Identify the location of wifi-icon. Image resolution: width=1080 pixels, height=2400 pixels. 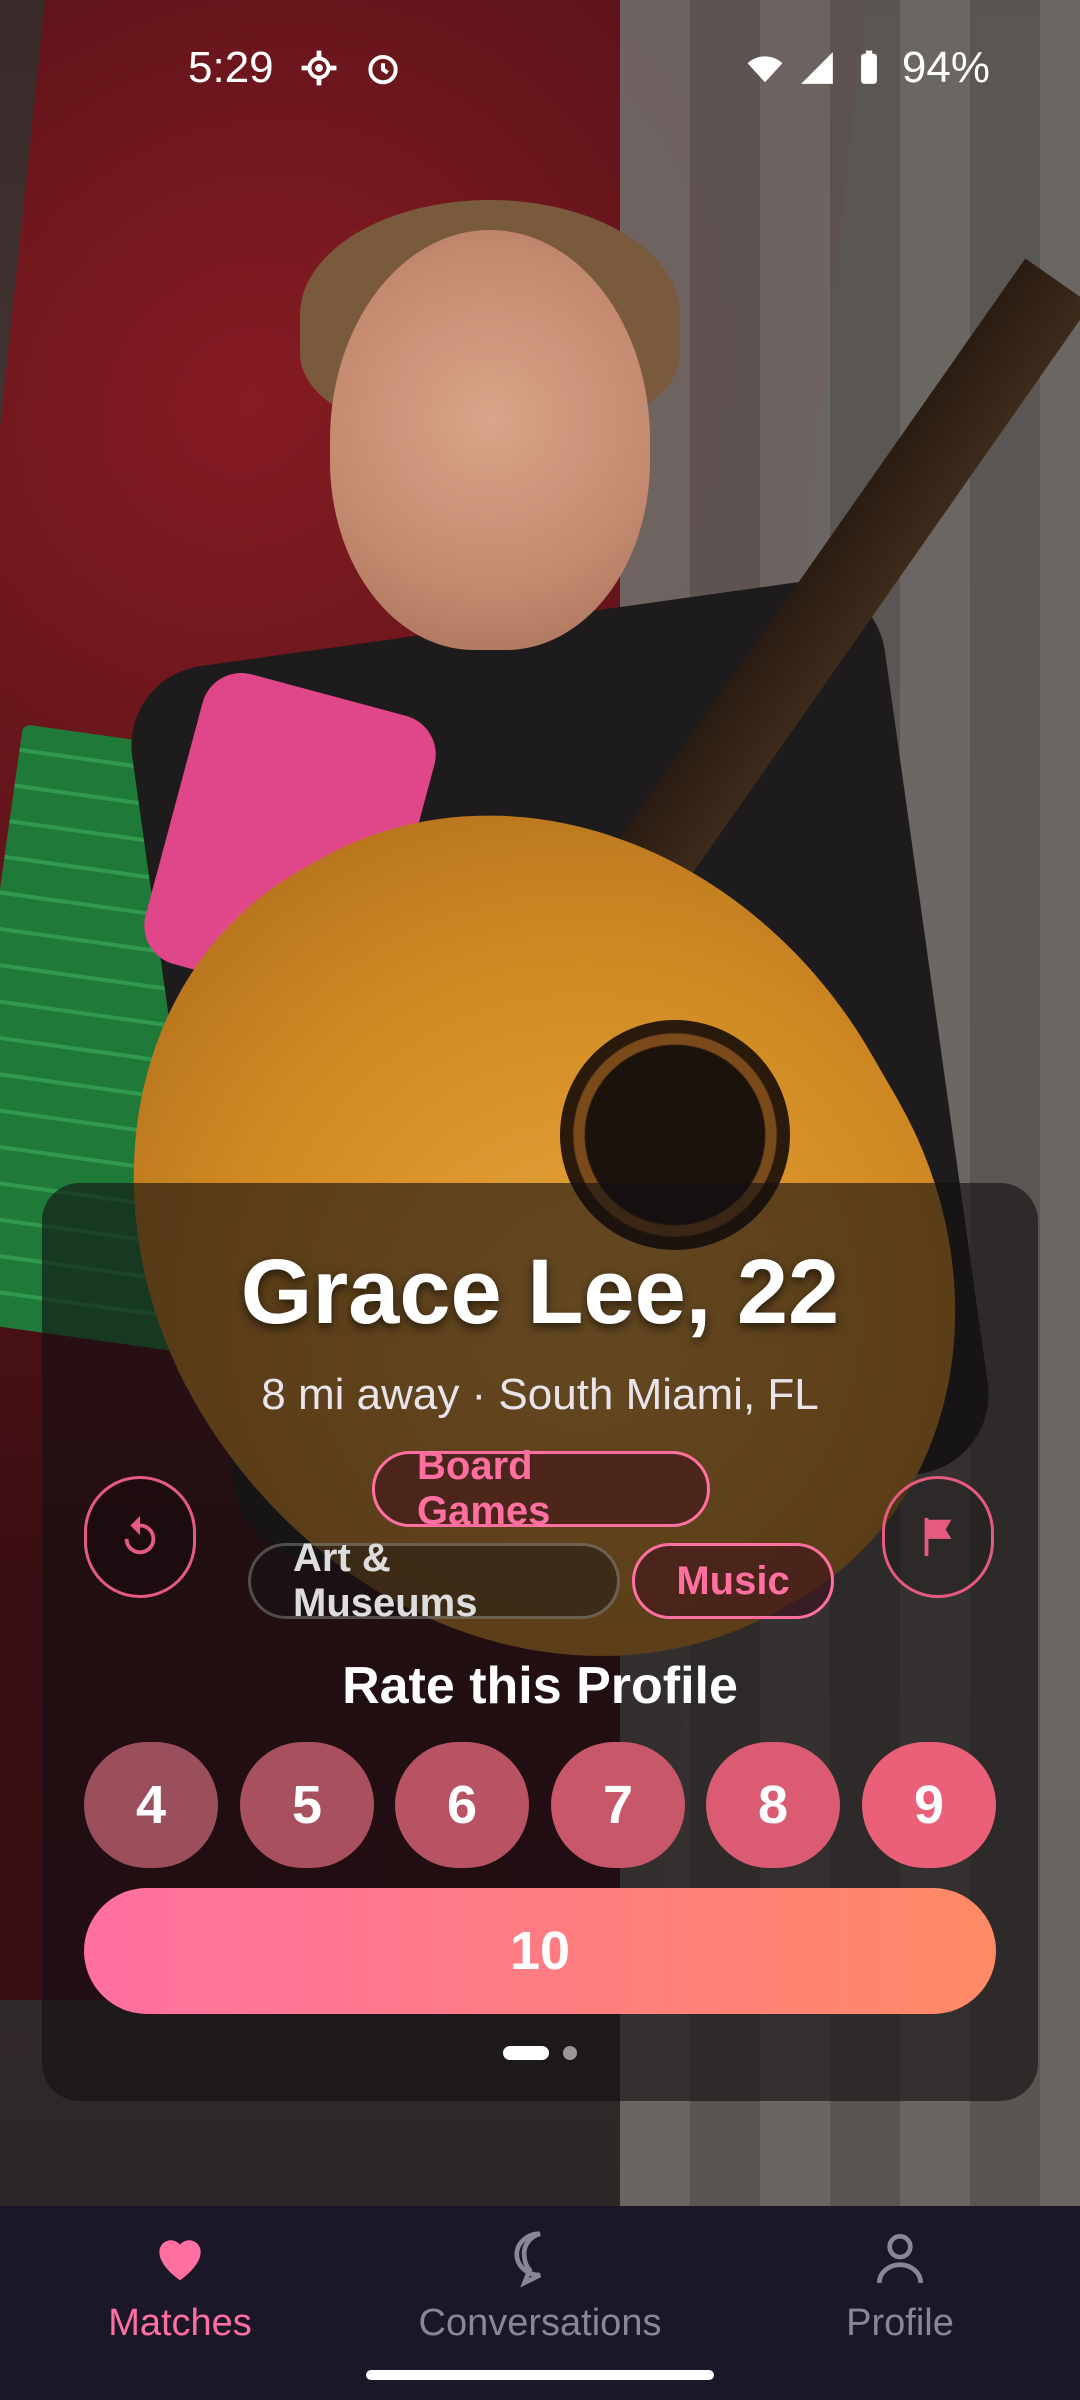
(765, 69).